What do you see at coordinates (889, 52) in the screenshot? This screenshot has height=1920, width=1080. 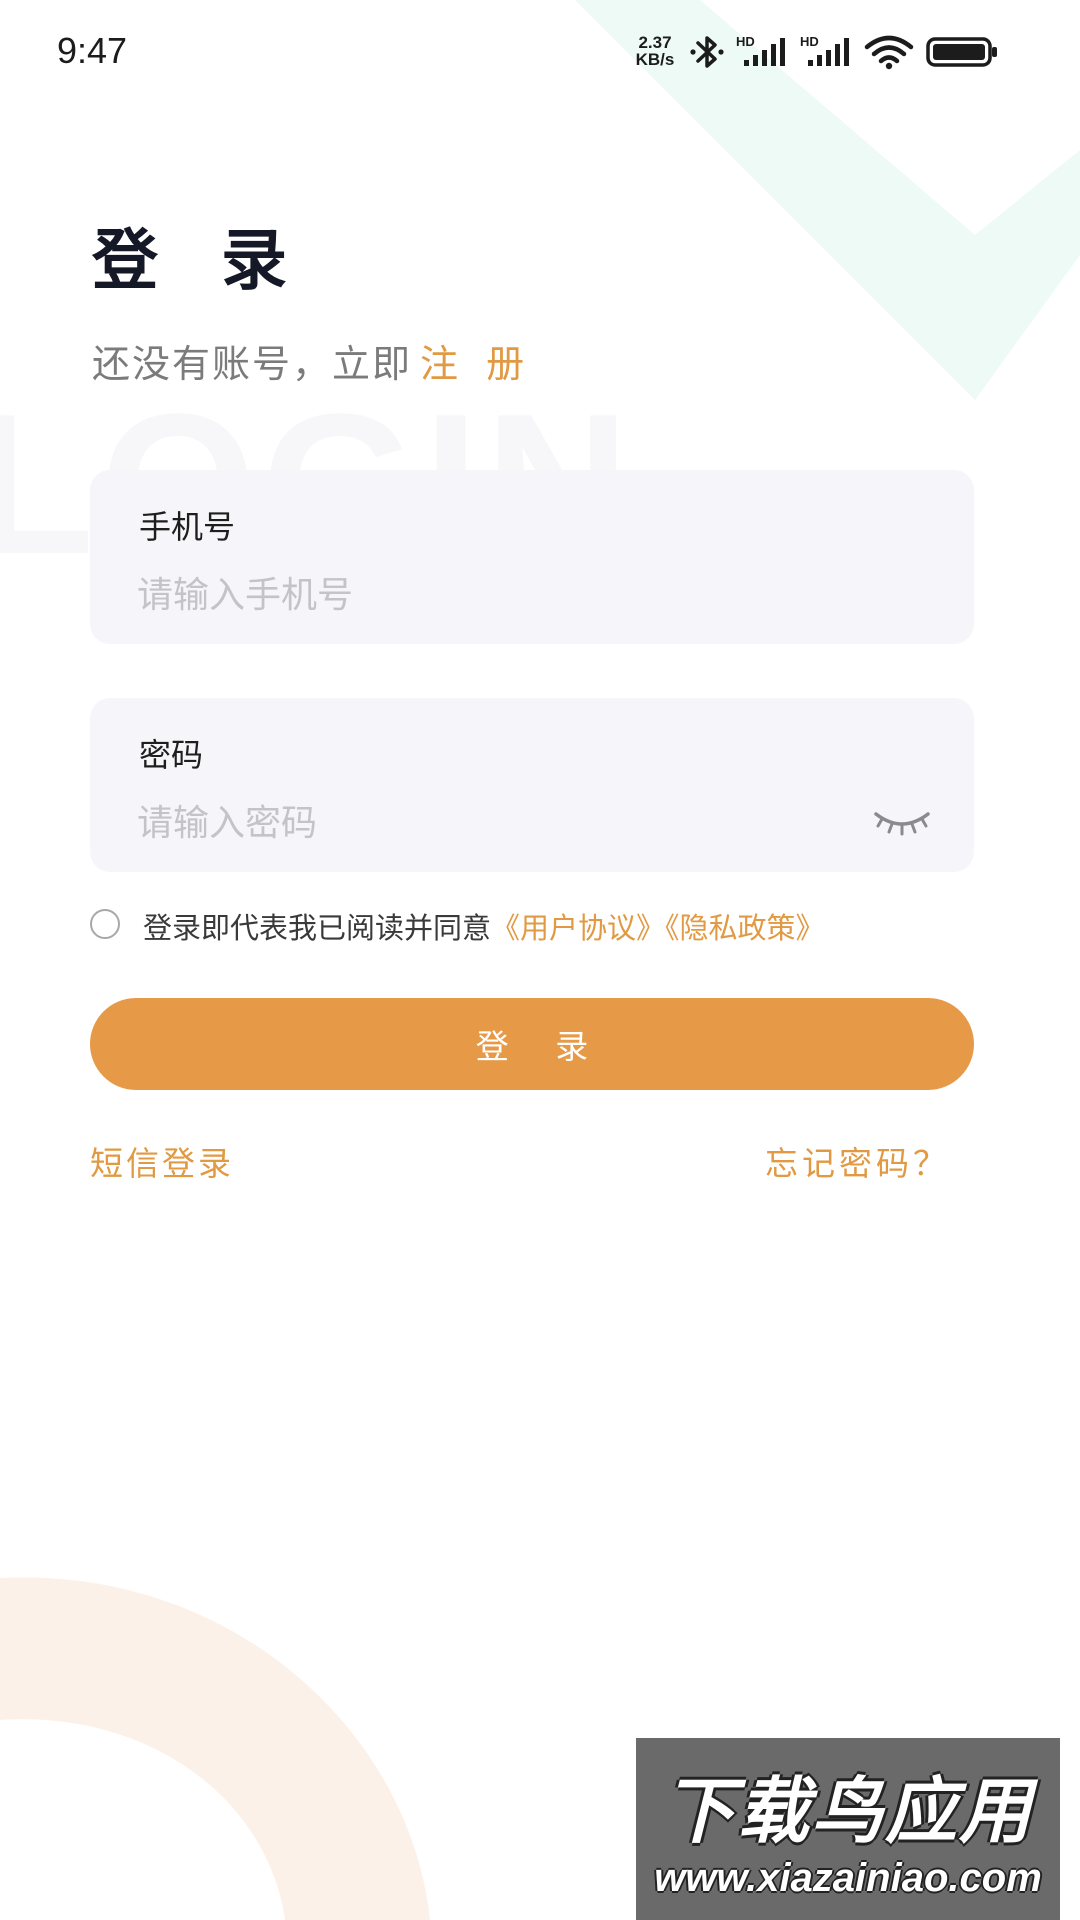 I see `wifi-icon` at bounding box center [889, 52].